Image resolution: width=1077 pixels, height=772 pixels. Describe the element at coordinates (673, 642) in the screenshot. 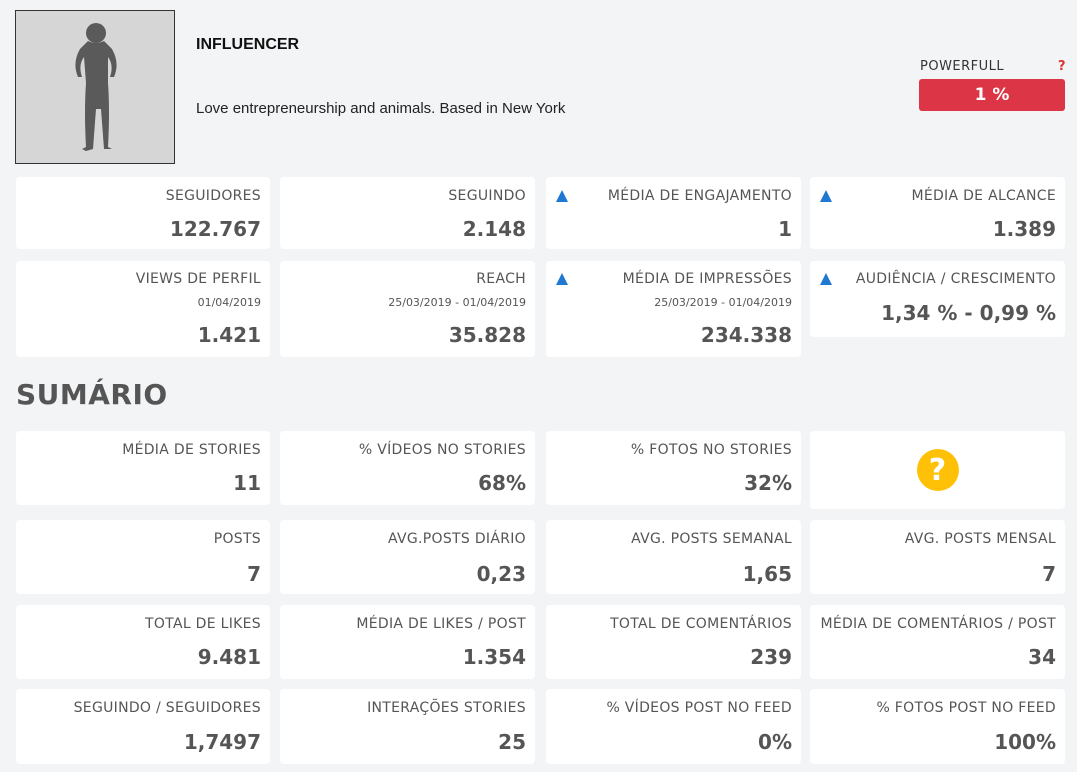

I see `summary-card: TOTAL DE COMENTÁRIOS 239` at that location.